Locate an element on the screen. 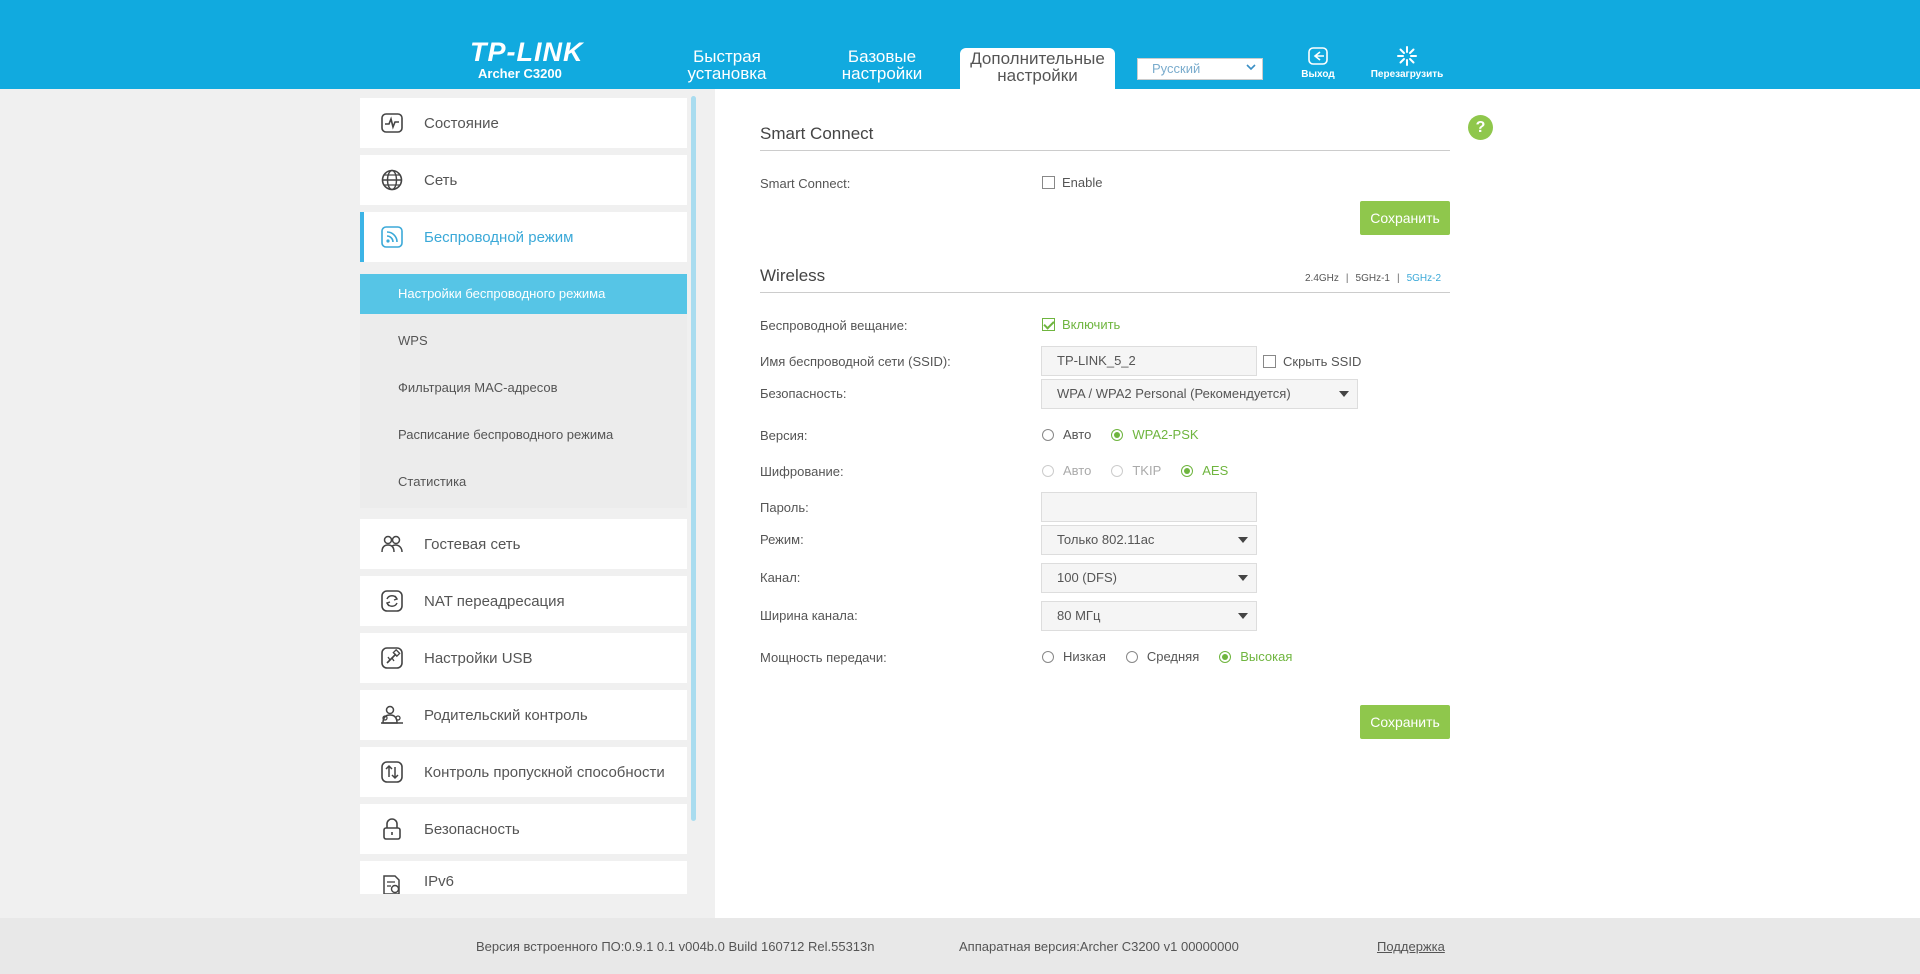  mode-label: Режим: is located at coordinates (782, 539).